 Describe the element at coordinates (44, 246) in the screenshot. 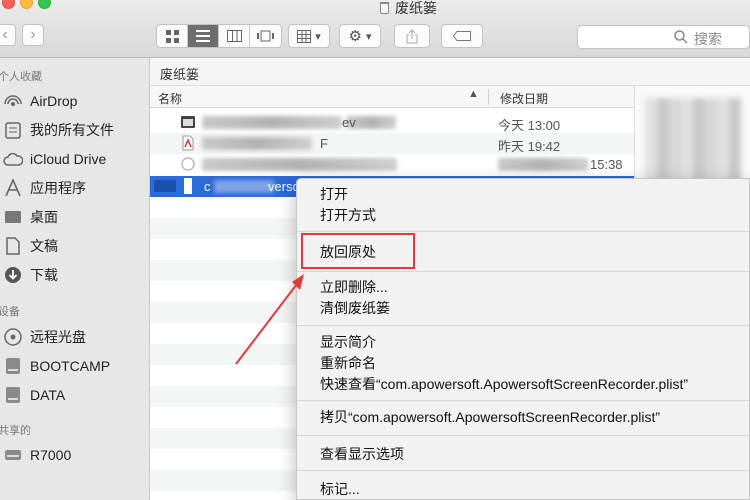

I see `sidebar-item-label: 文稿` at that location.